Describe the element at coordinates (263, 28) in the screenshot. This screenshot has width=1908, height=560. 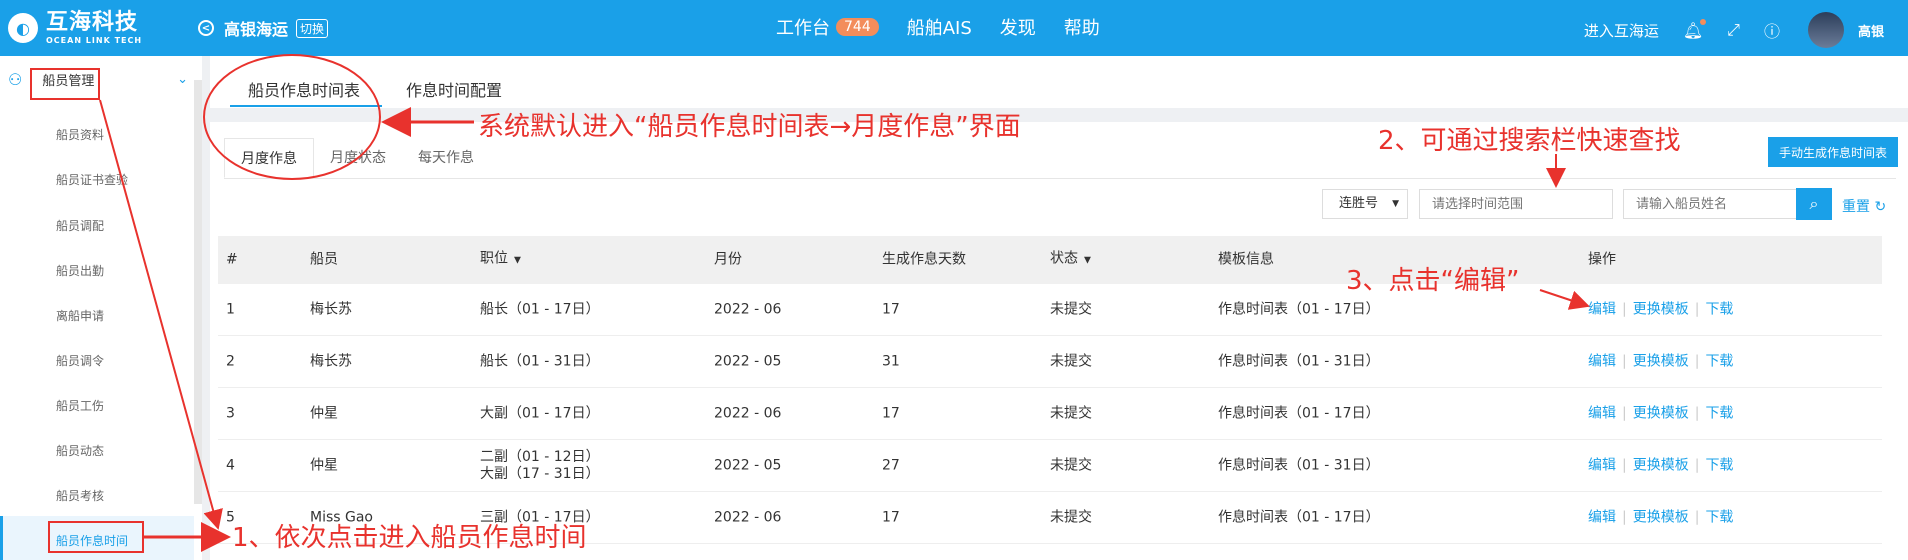
I see `company-switcher: < 高银海运 切换` at that location.